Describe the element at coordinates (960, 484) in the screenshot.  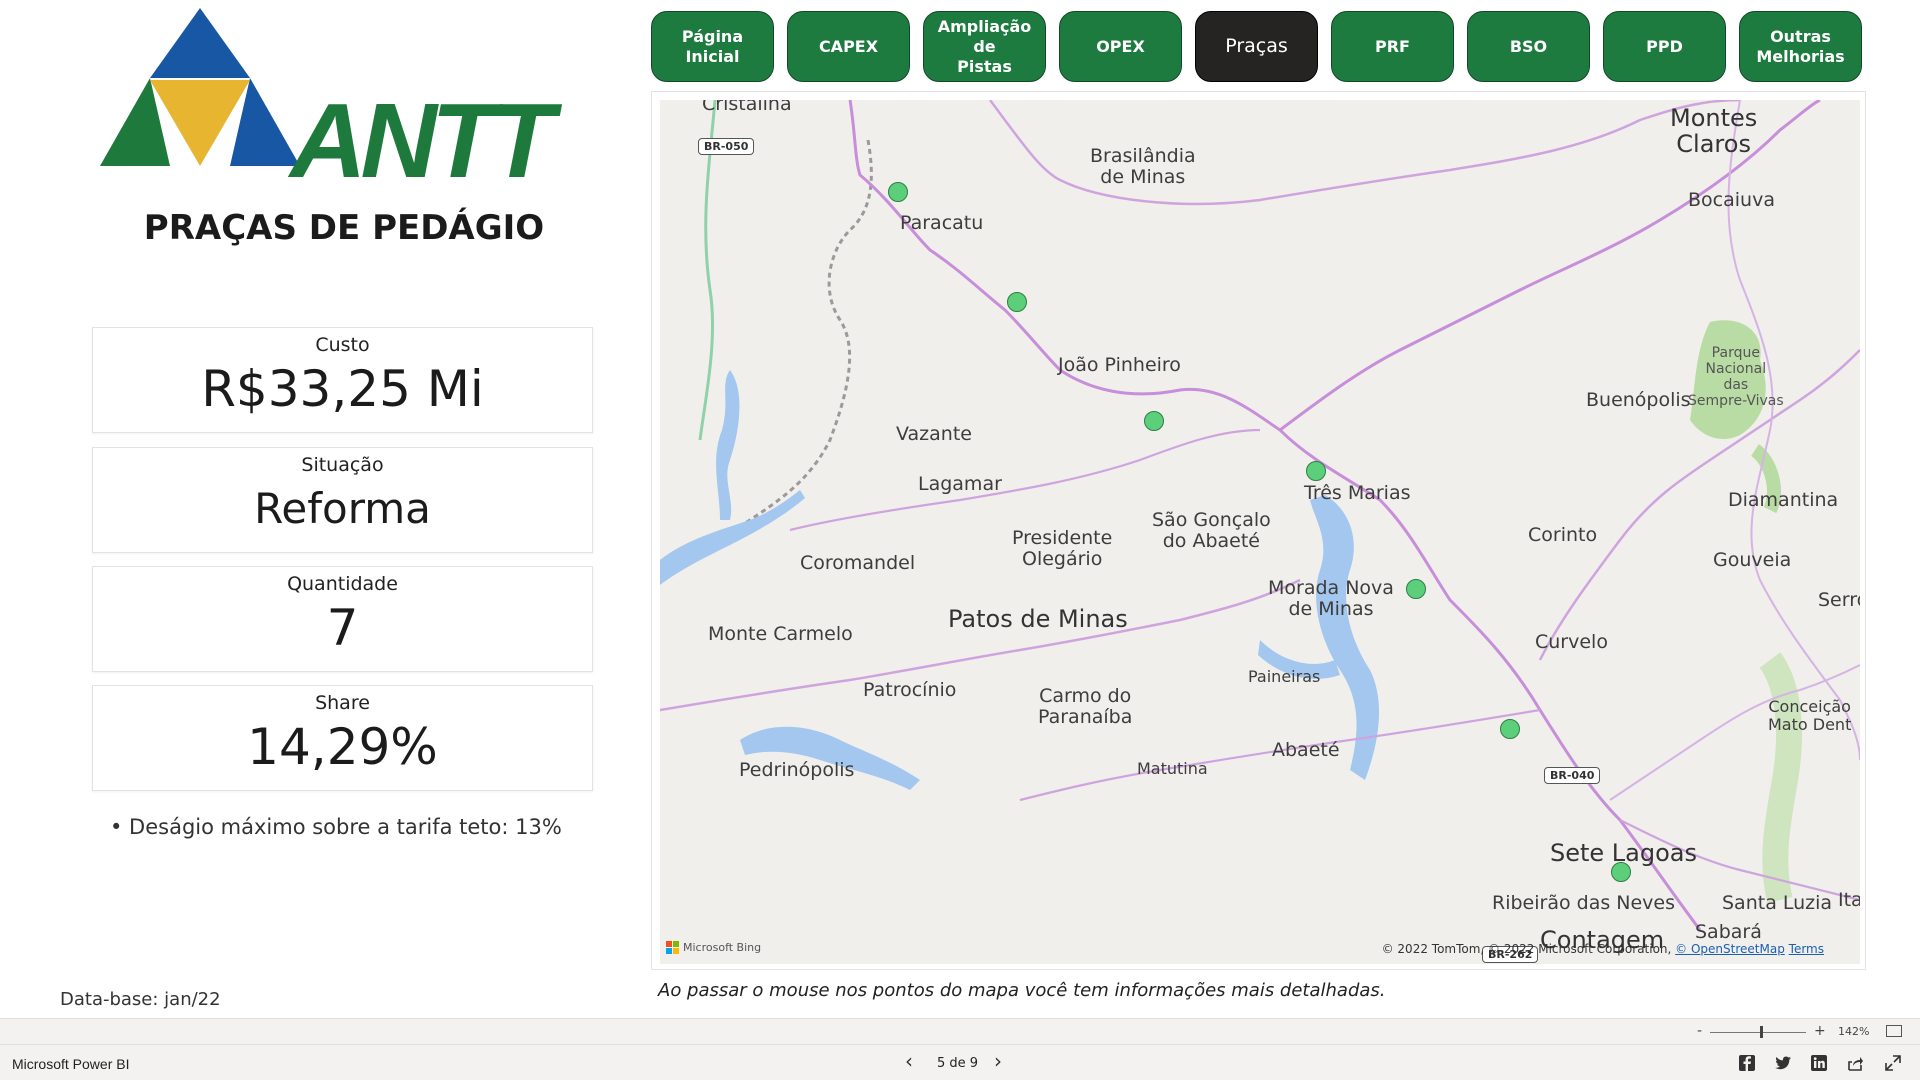
I see `map-place-label: Lagamar` at that location.